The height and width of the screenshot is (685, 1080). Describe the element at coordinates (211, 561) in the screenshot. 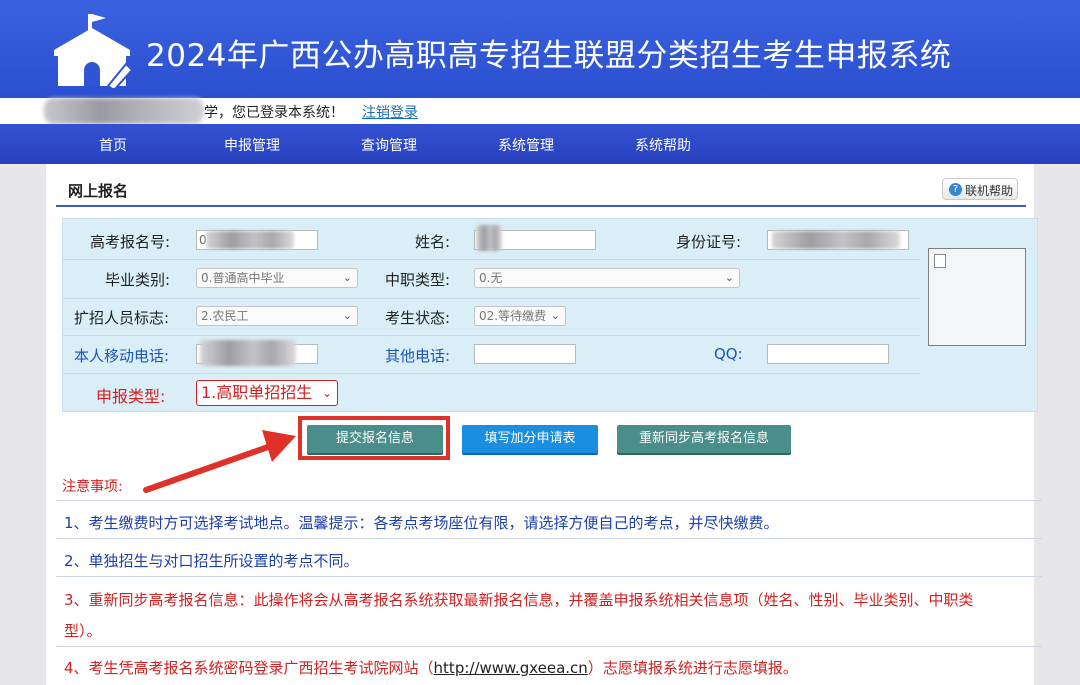

I see `note-2: 2、单独招生与对口招生所设置的考点不同。` at that location.